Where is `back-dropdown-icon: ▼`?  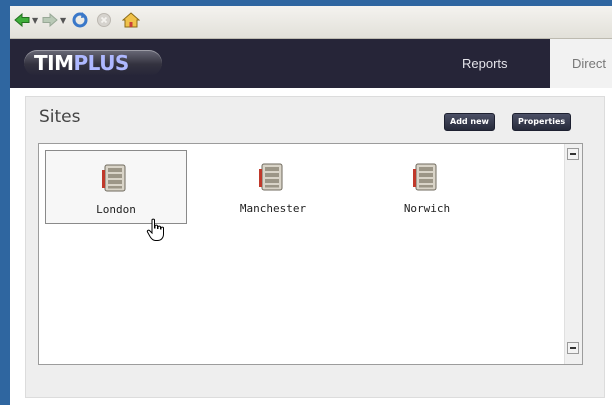
back-dropdown-icon: ▼ is located at coordinates (35, 20).